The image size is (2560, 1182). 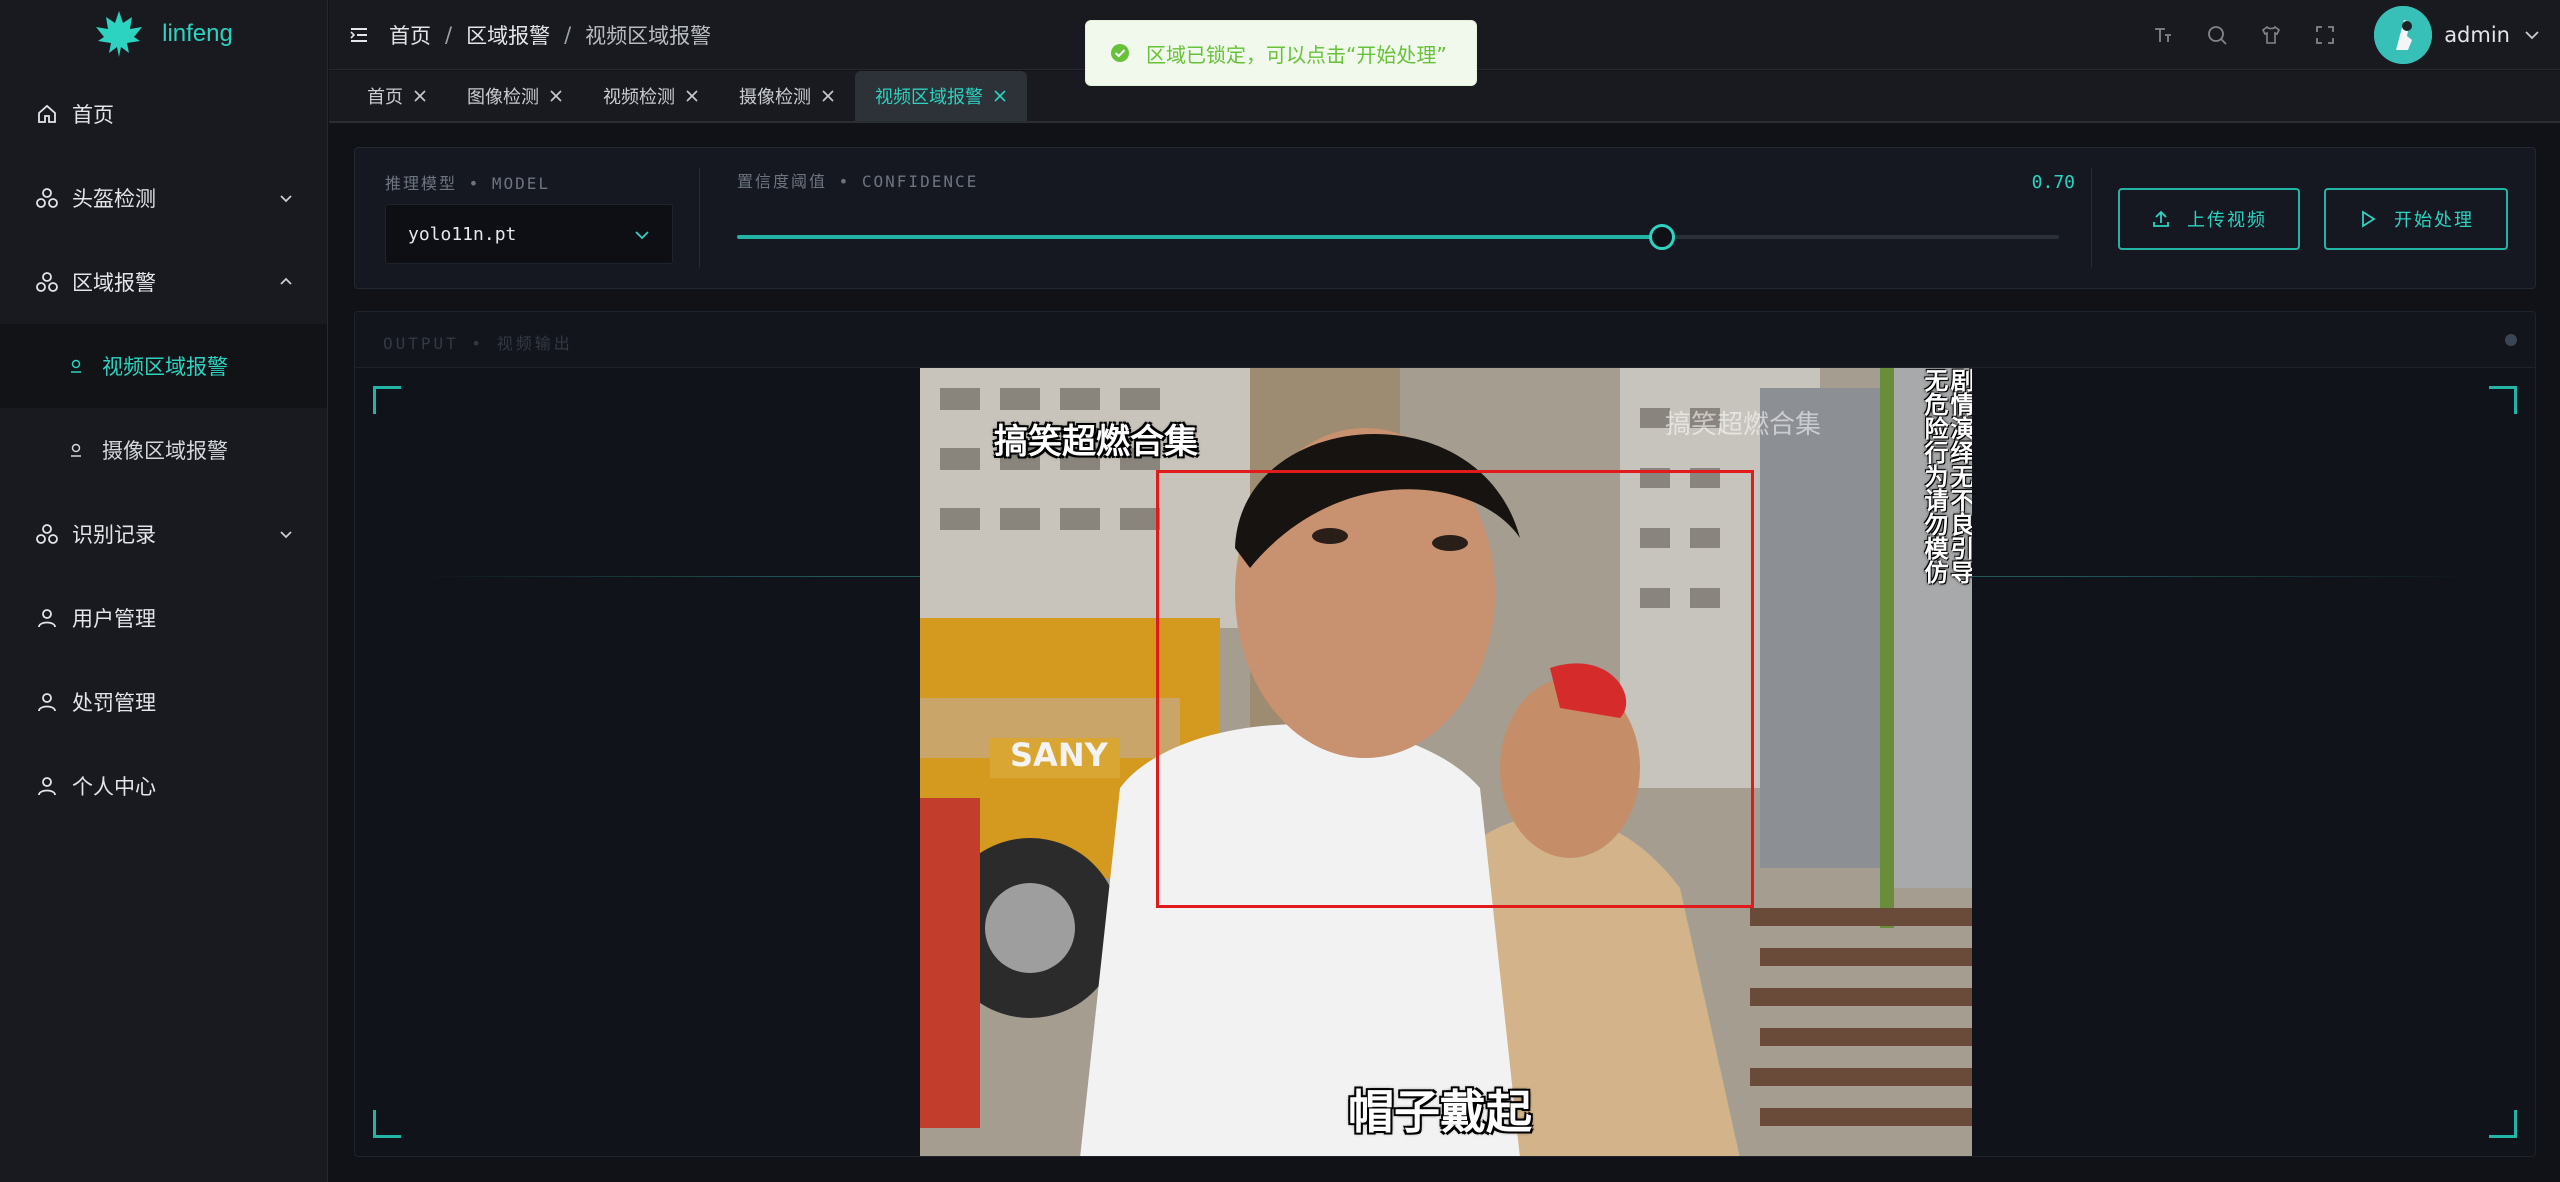 I want to click on chevron-up-icon, so click(x=286, y=281).